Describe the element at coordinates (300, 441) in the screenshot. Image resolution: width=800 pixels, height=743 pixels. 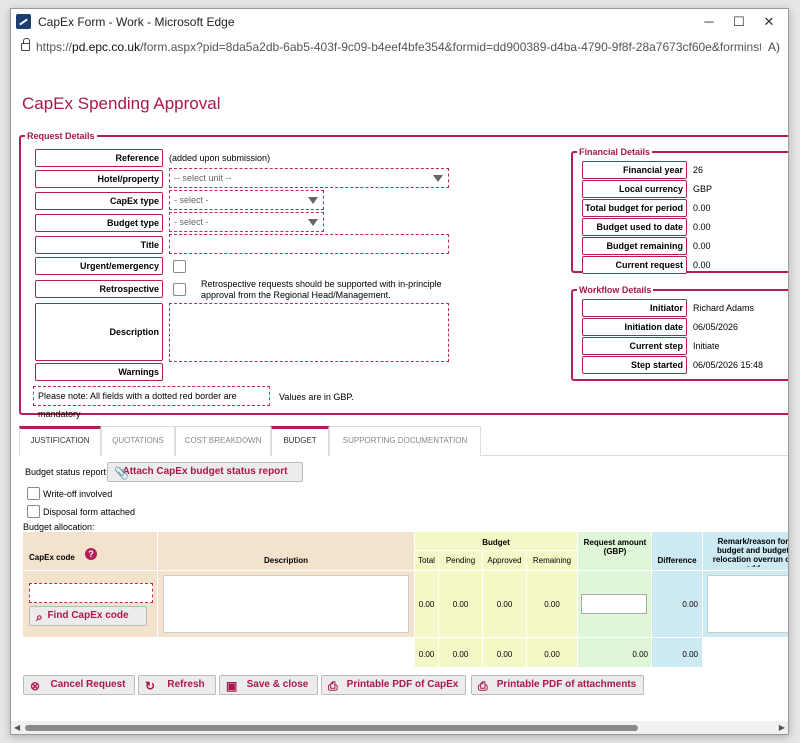
I see `tab-budget: BUDGET` at that location.